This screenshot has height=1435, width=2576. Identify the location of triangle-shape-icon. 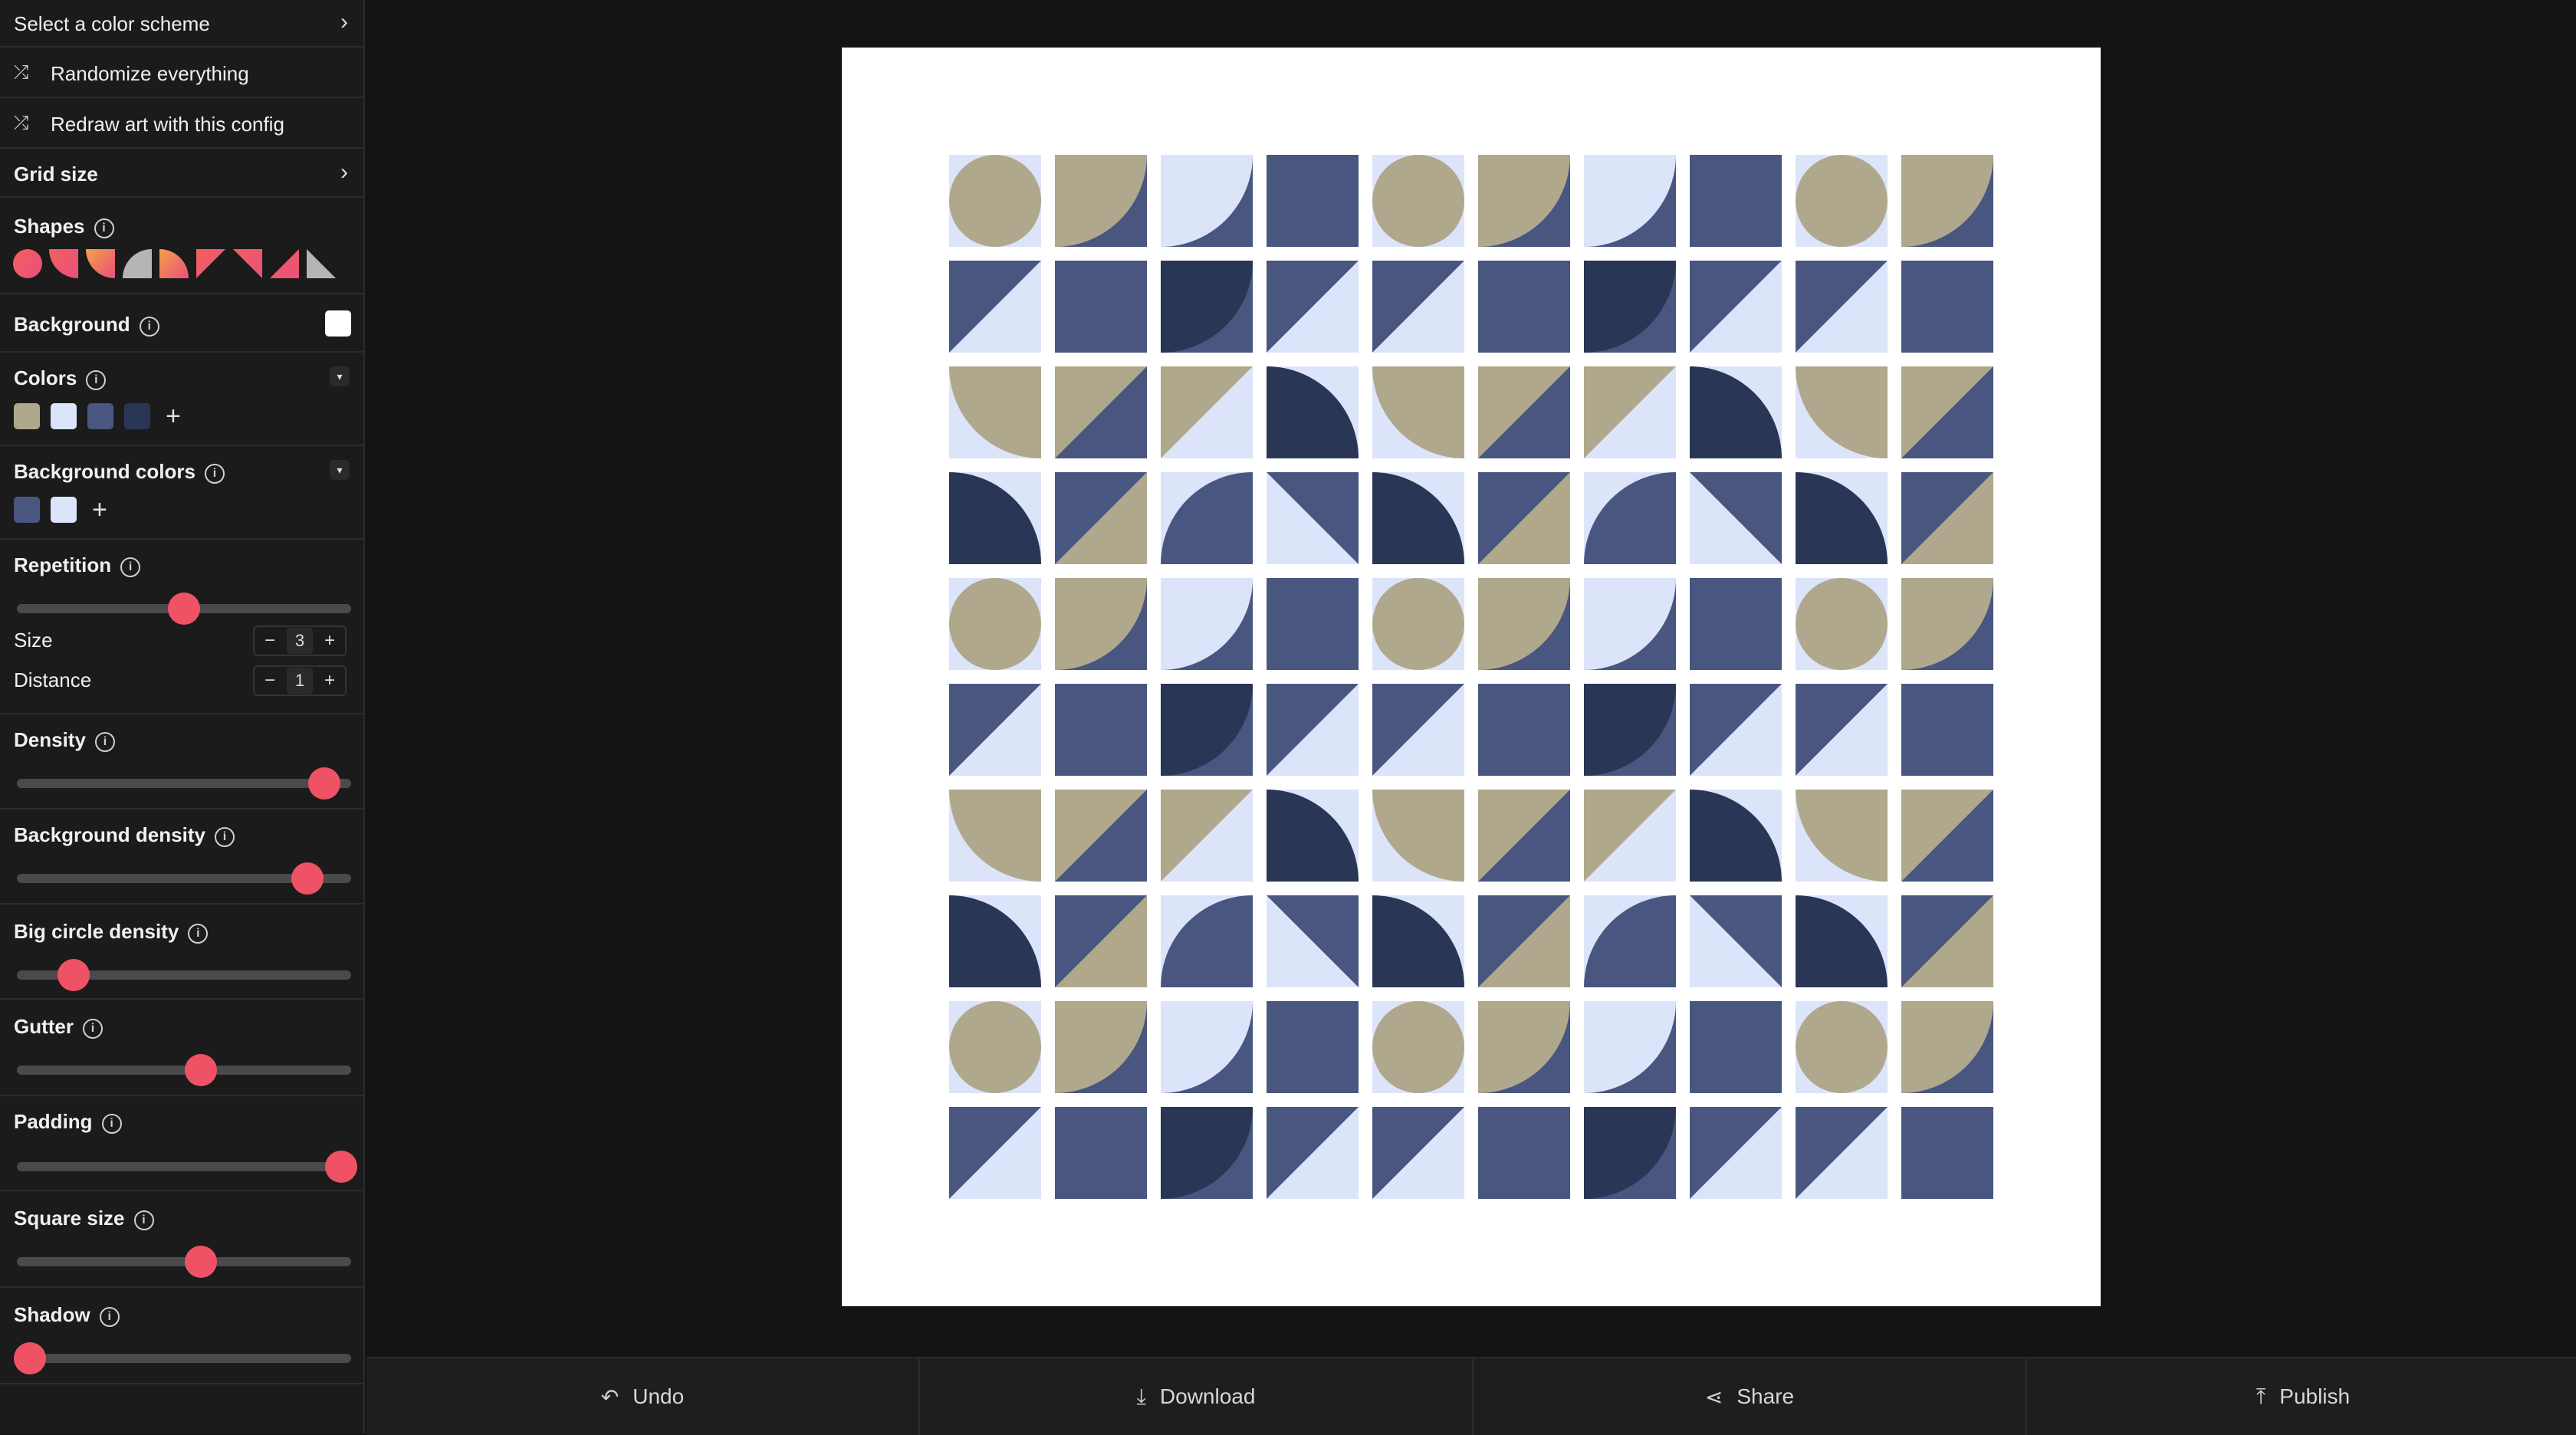
(211, 263).